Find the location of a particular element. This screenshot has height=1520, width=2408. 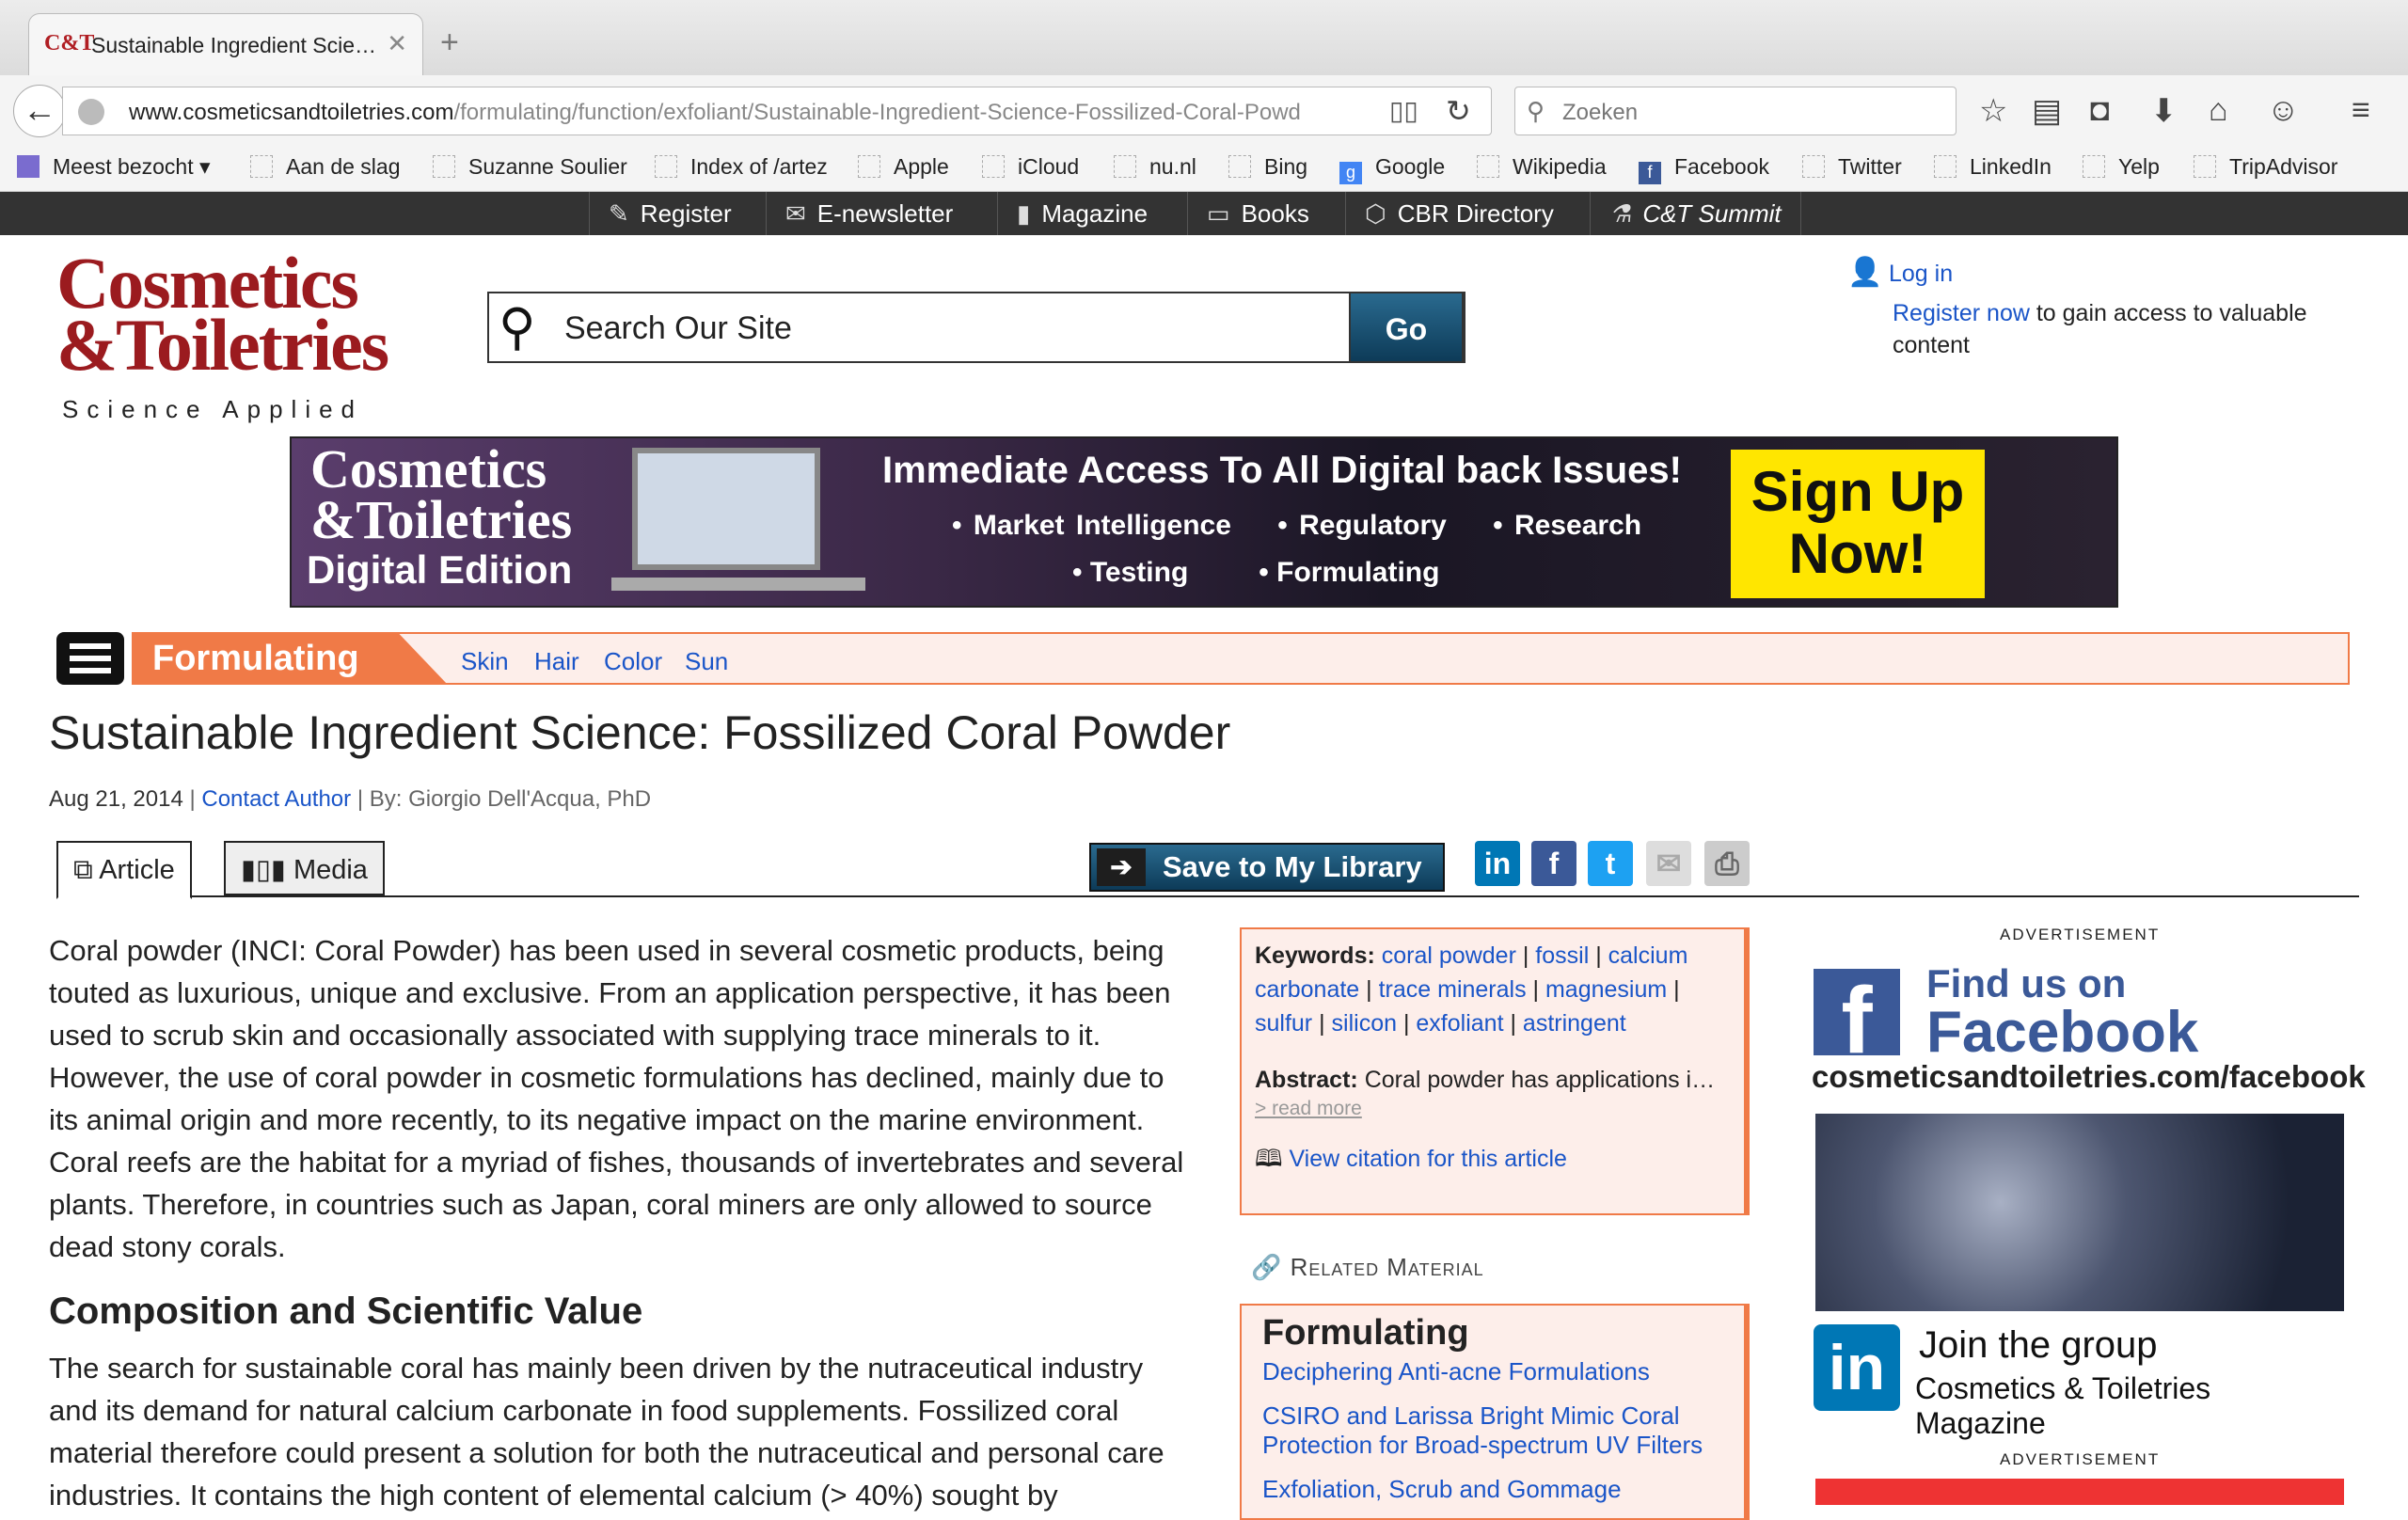

site-info-icon is located at coordinates (91, 112).